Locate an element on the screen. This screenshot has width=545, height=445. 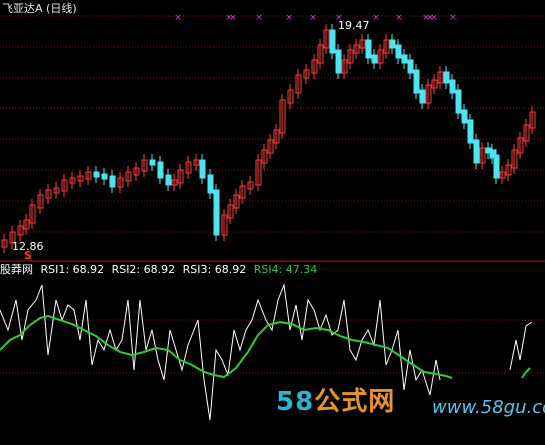
watermark-logo-number: 58 is located at coordinates (295, 402).